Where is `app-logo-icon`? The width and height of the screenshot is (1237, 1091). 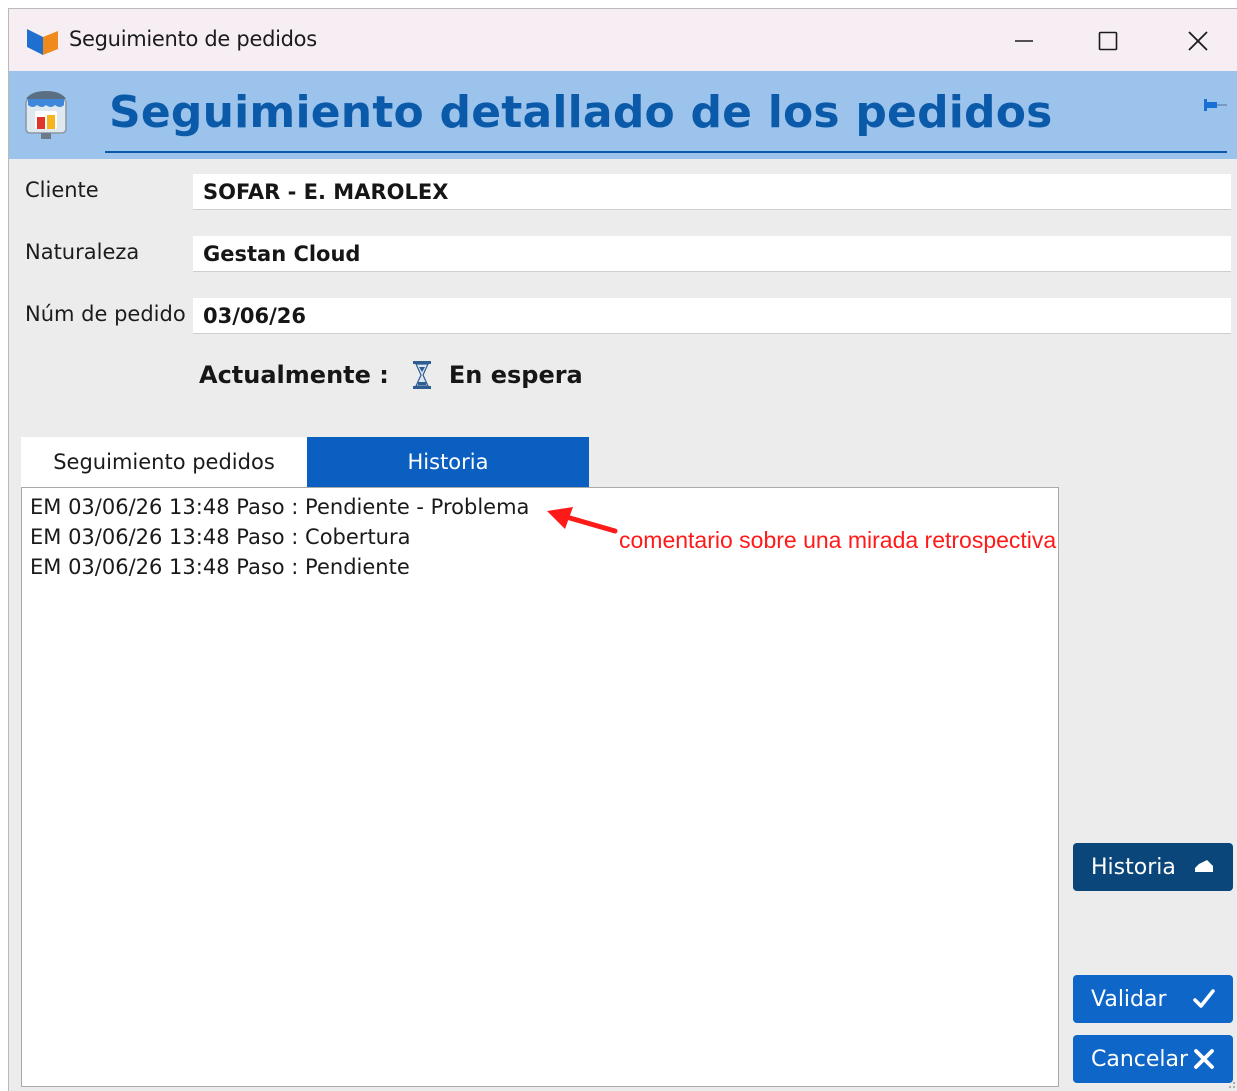
app-logo-icon is located at coordinates (42, 42).